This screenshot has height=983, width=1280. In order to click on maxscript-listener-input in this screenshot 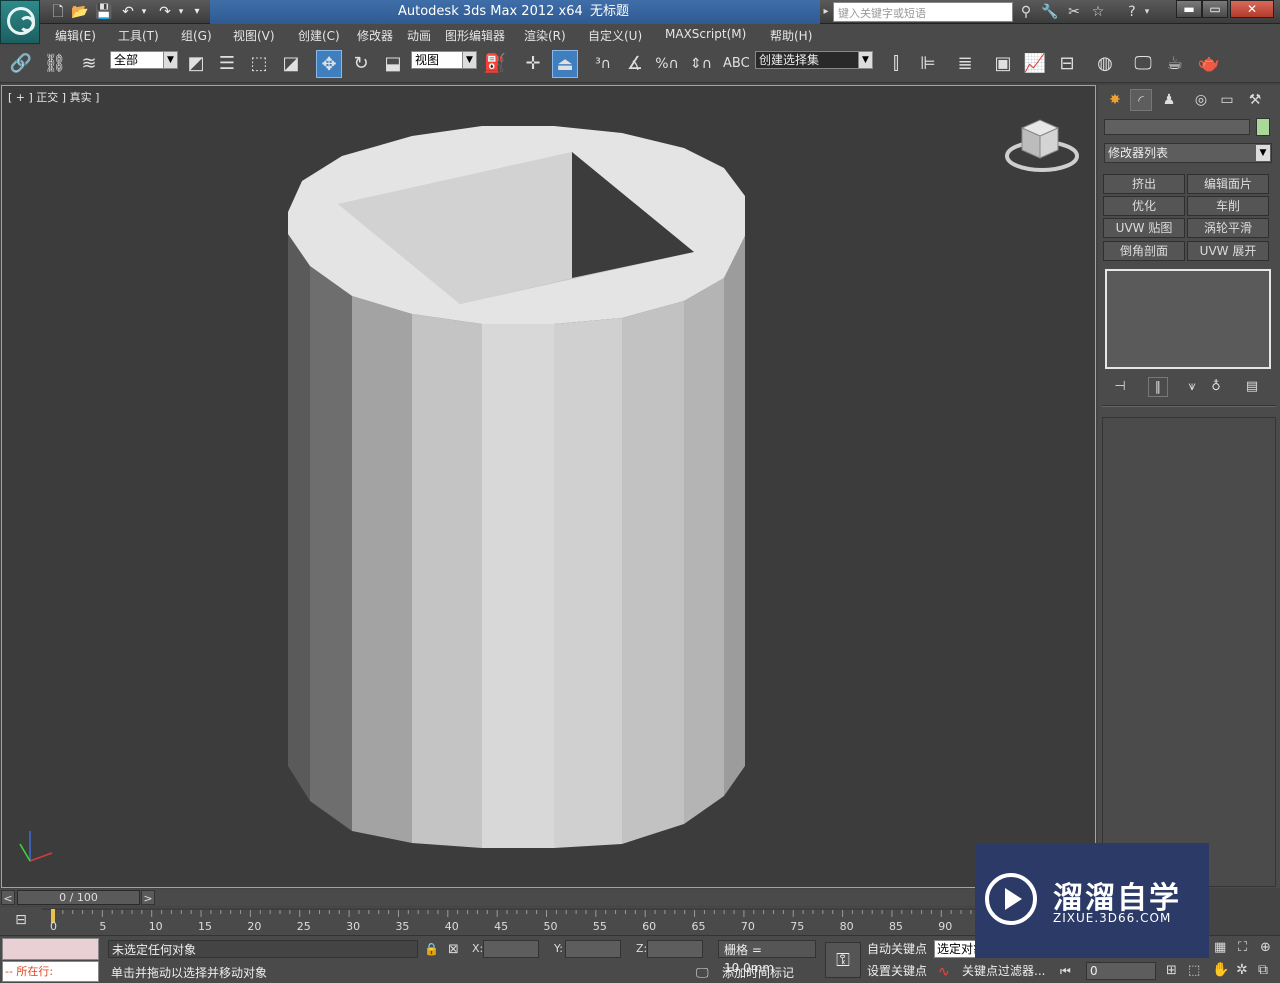, I will do `click(50, 949)`.